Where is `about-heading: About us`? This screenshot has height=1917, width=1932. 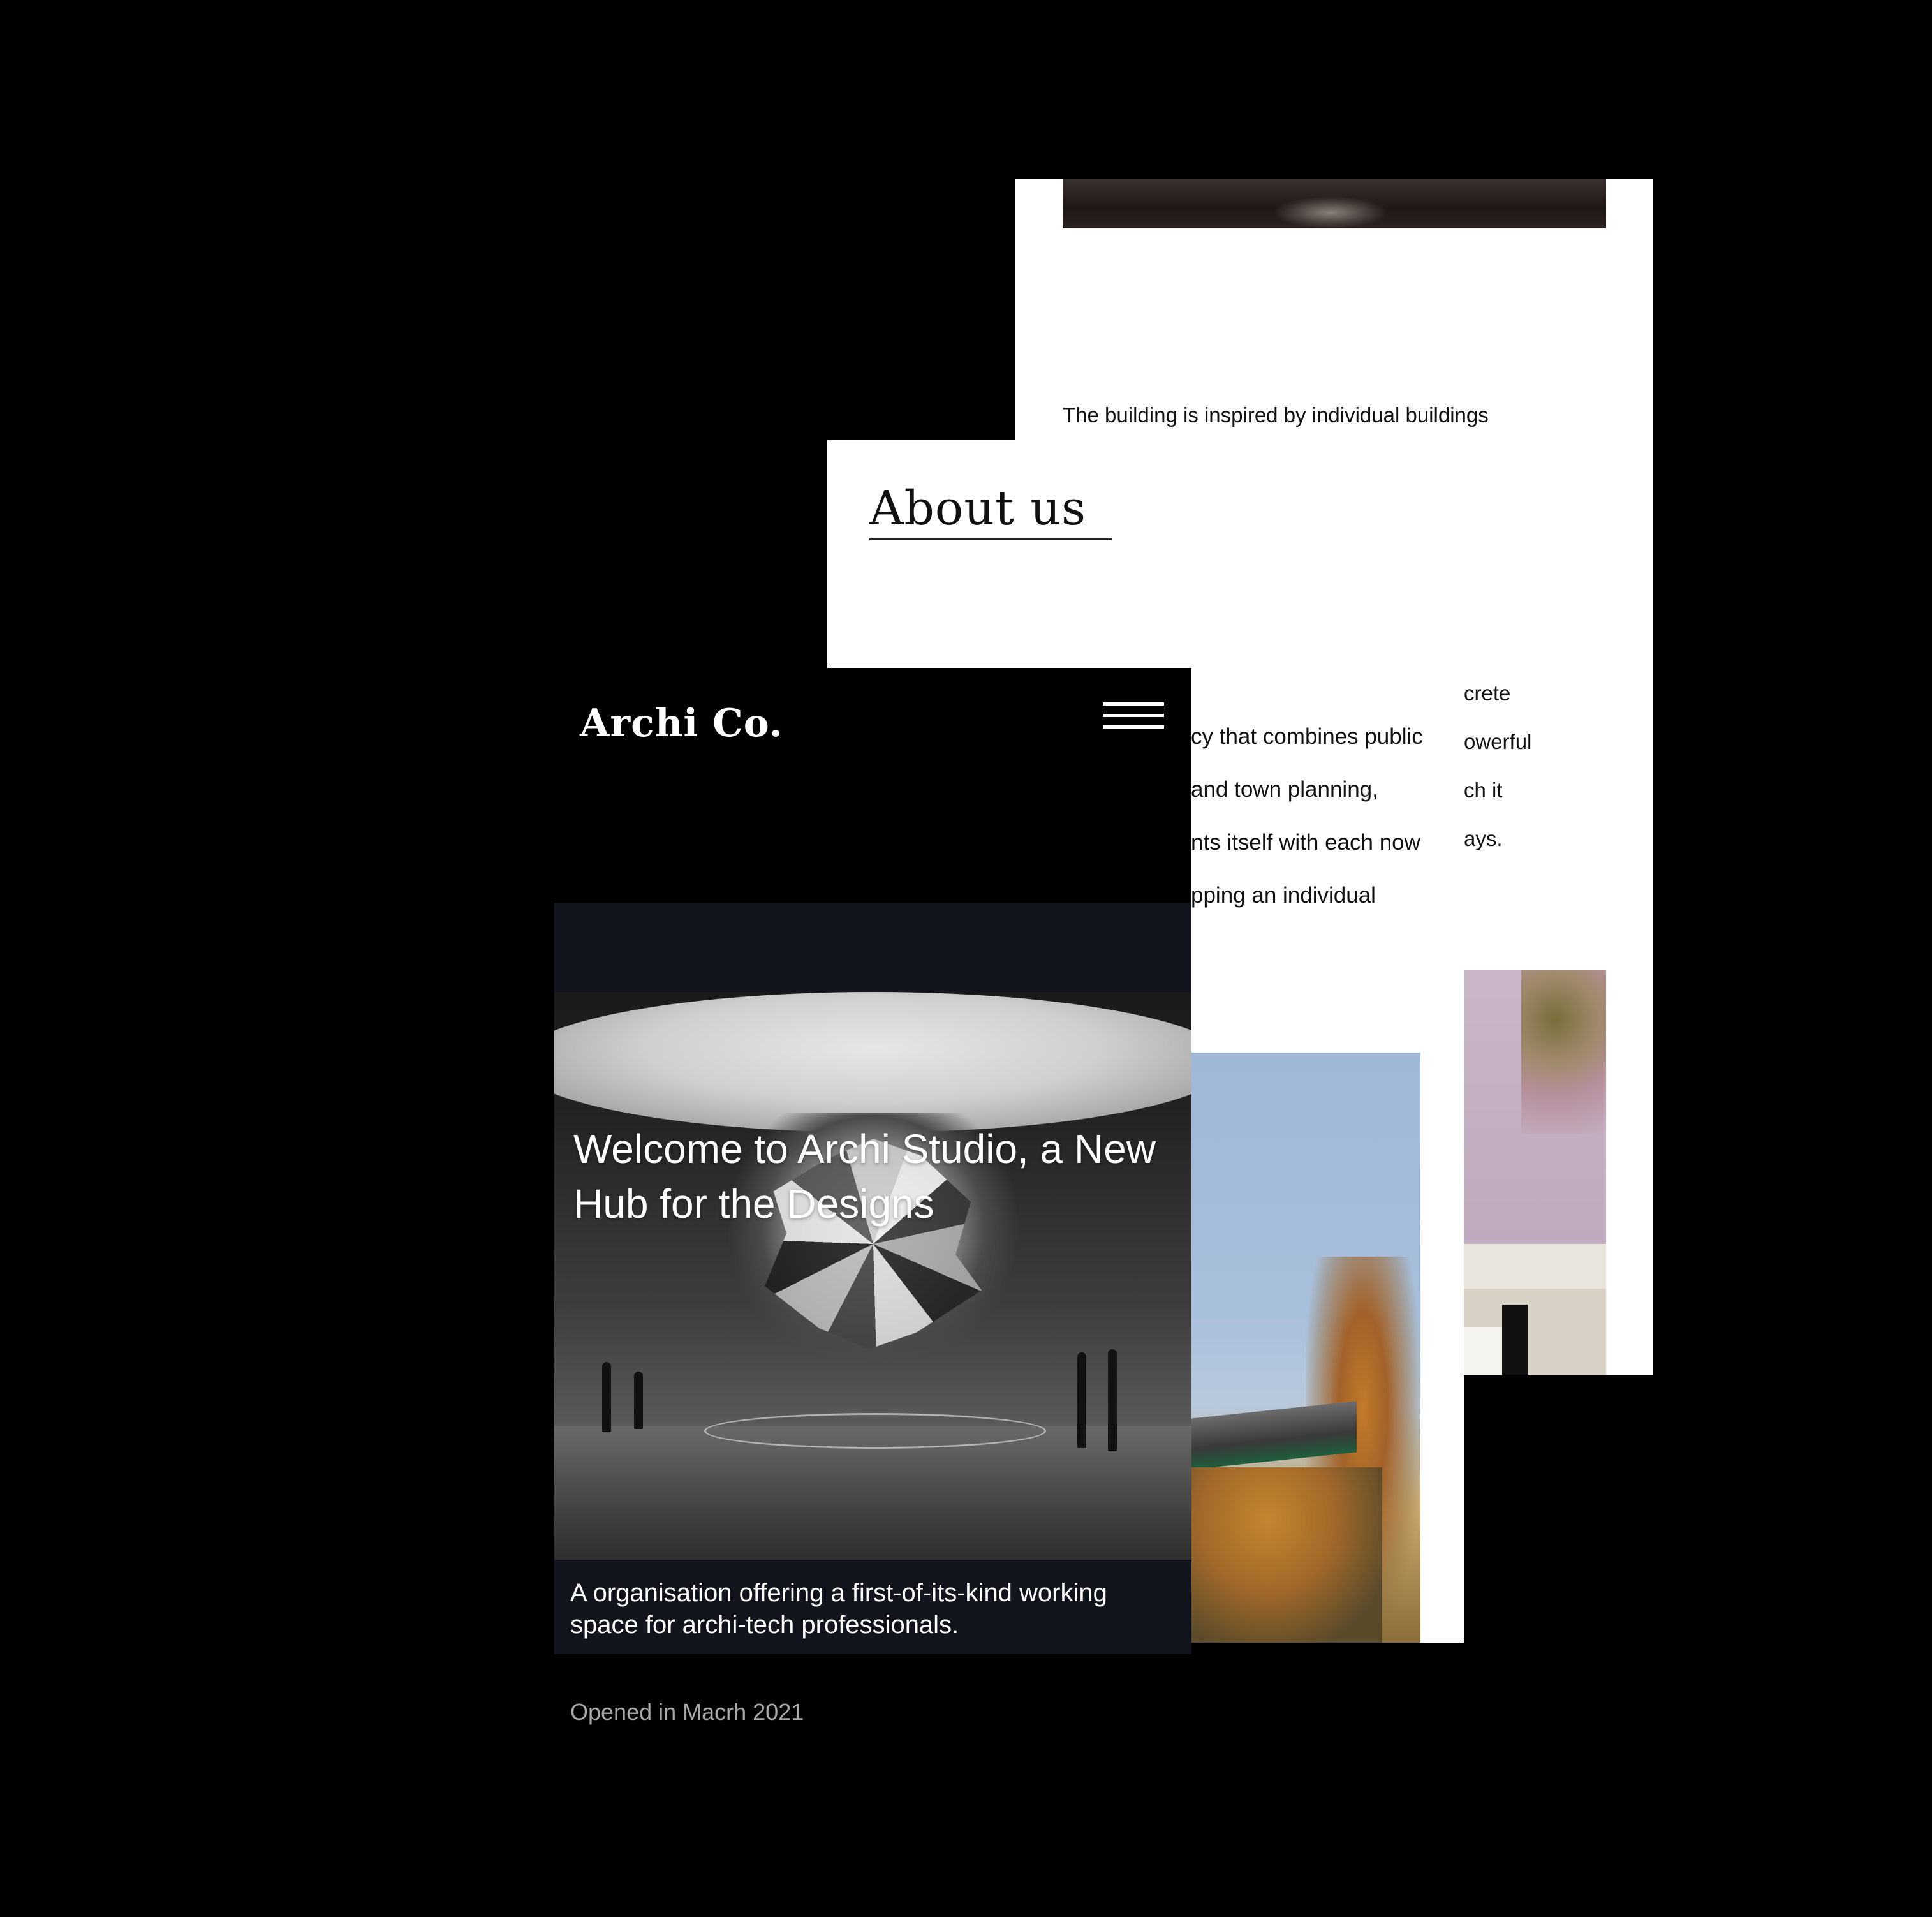
about-heading: About us is located at coordinates (977, 508).